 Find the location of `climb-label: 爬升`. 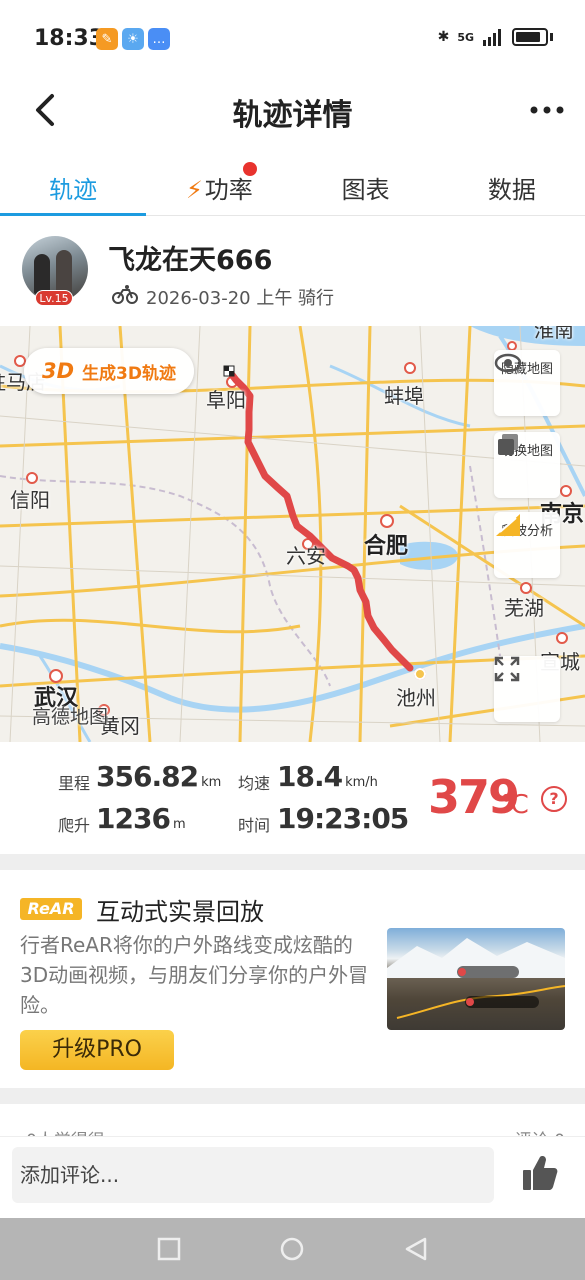

climb-label: 爬升 is located at coordinates (74, 825).